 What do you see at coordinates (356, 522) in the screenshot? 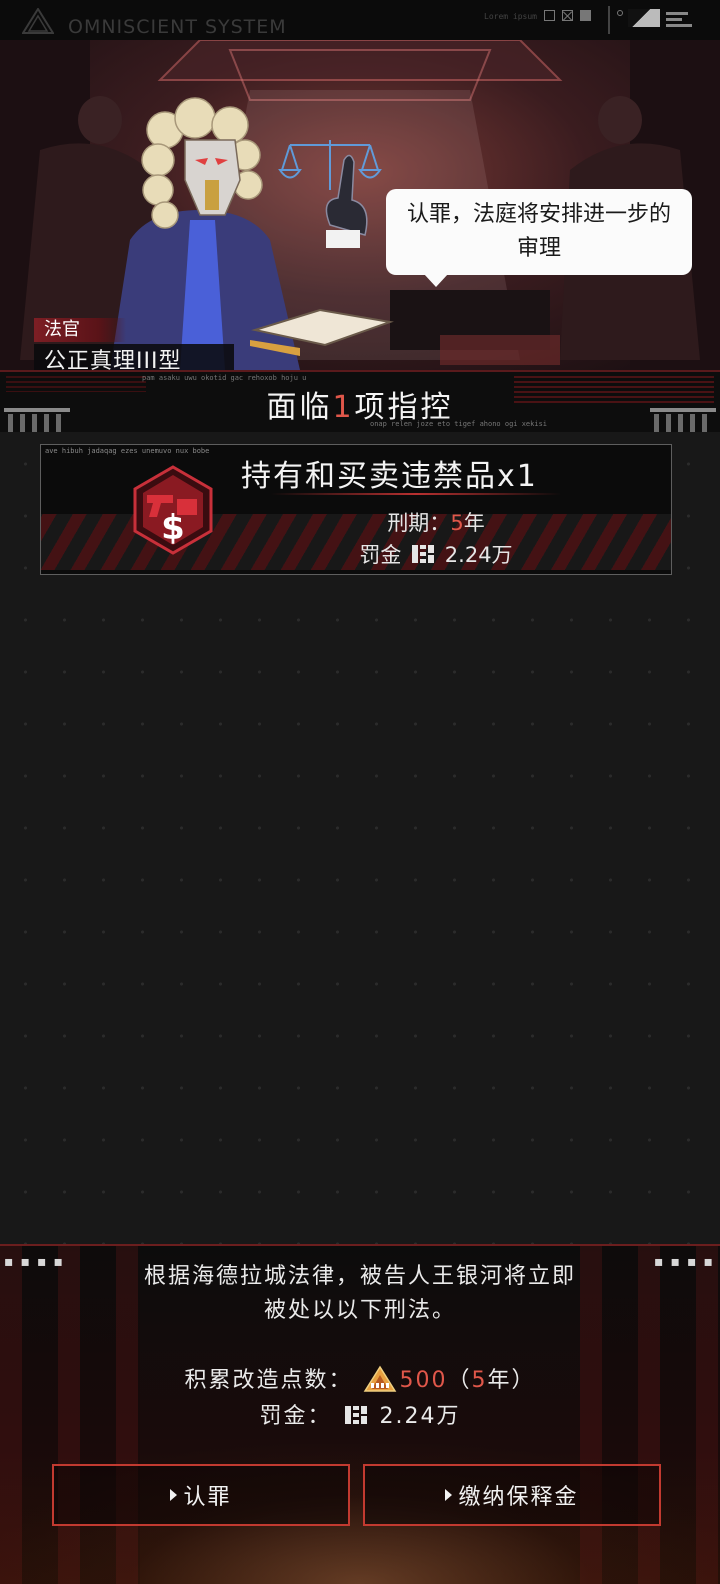
I see `charge-sentence: 刑期：5年` at bounding box center [356, 522].